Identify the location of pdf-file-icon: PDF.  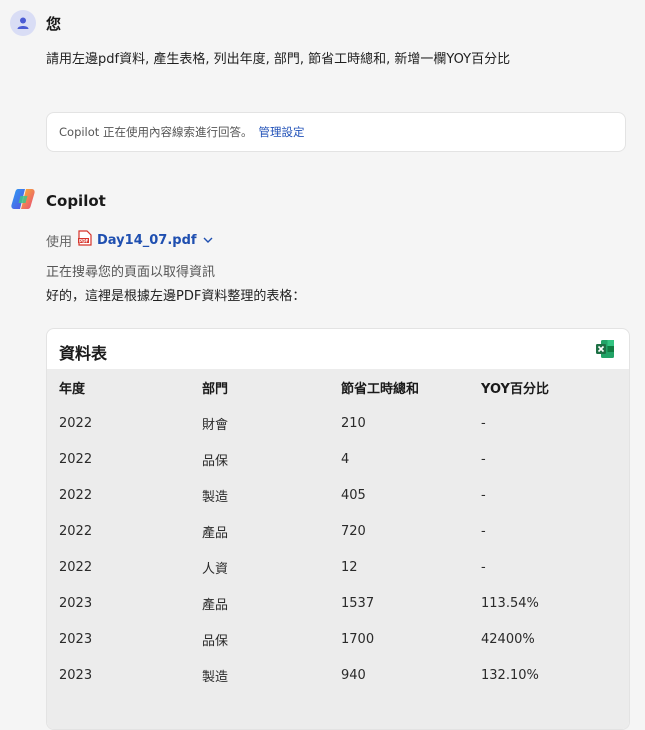
(85, 240).